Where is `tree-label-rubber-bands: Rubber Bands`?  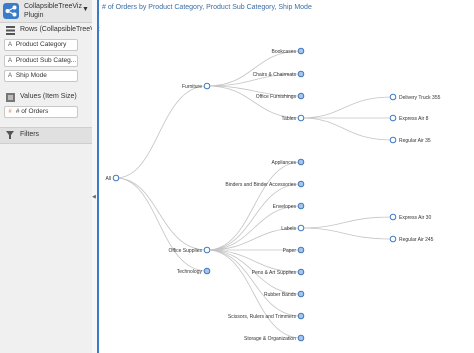 tree-label-rubber-bands: Rubber Bands is located at coordinates (280, 295).